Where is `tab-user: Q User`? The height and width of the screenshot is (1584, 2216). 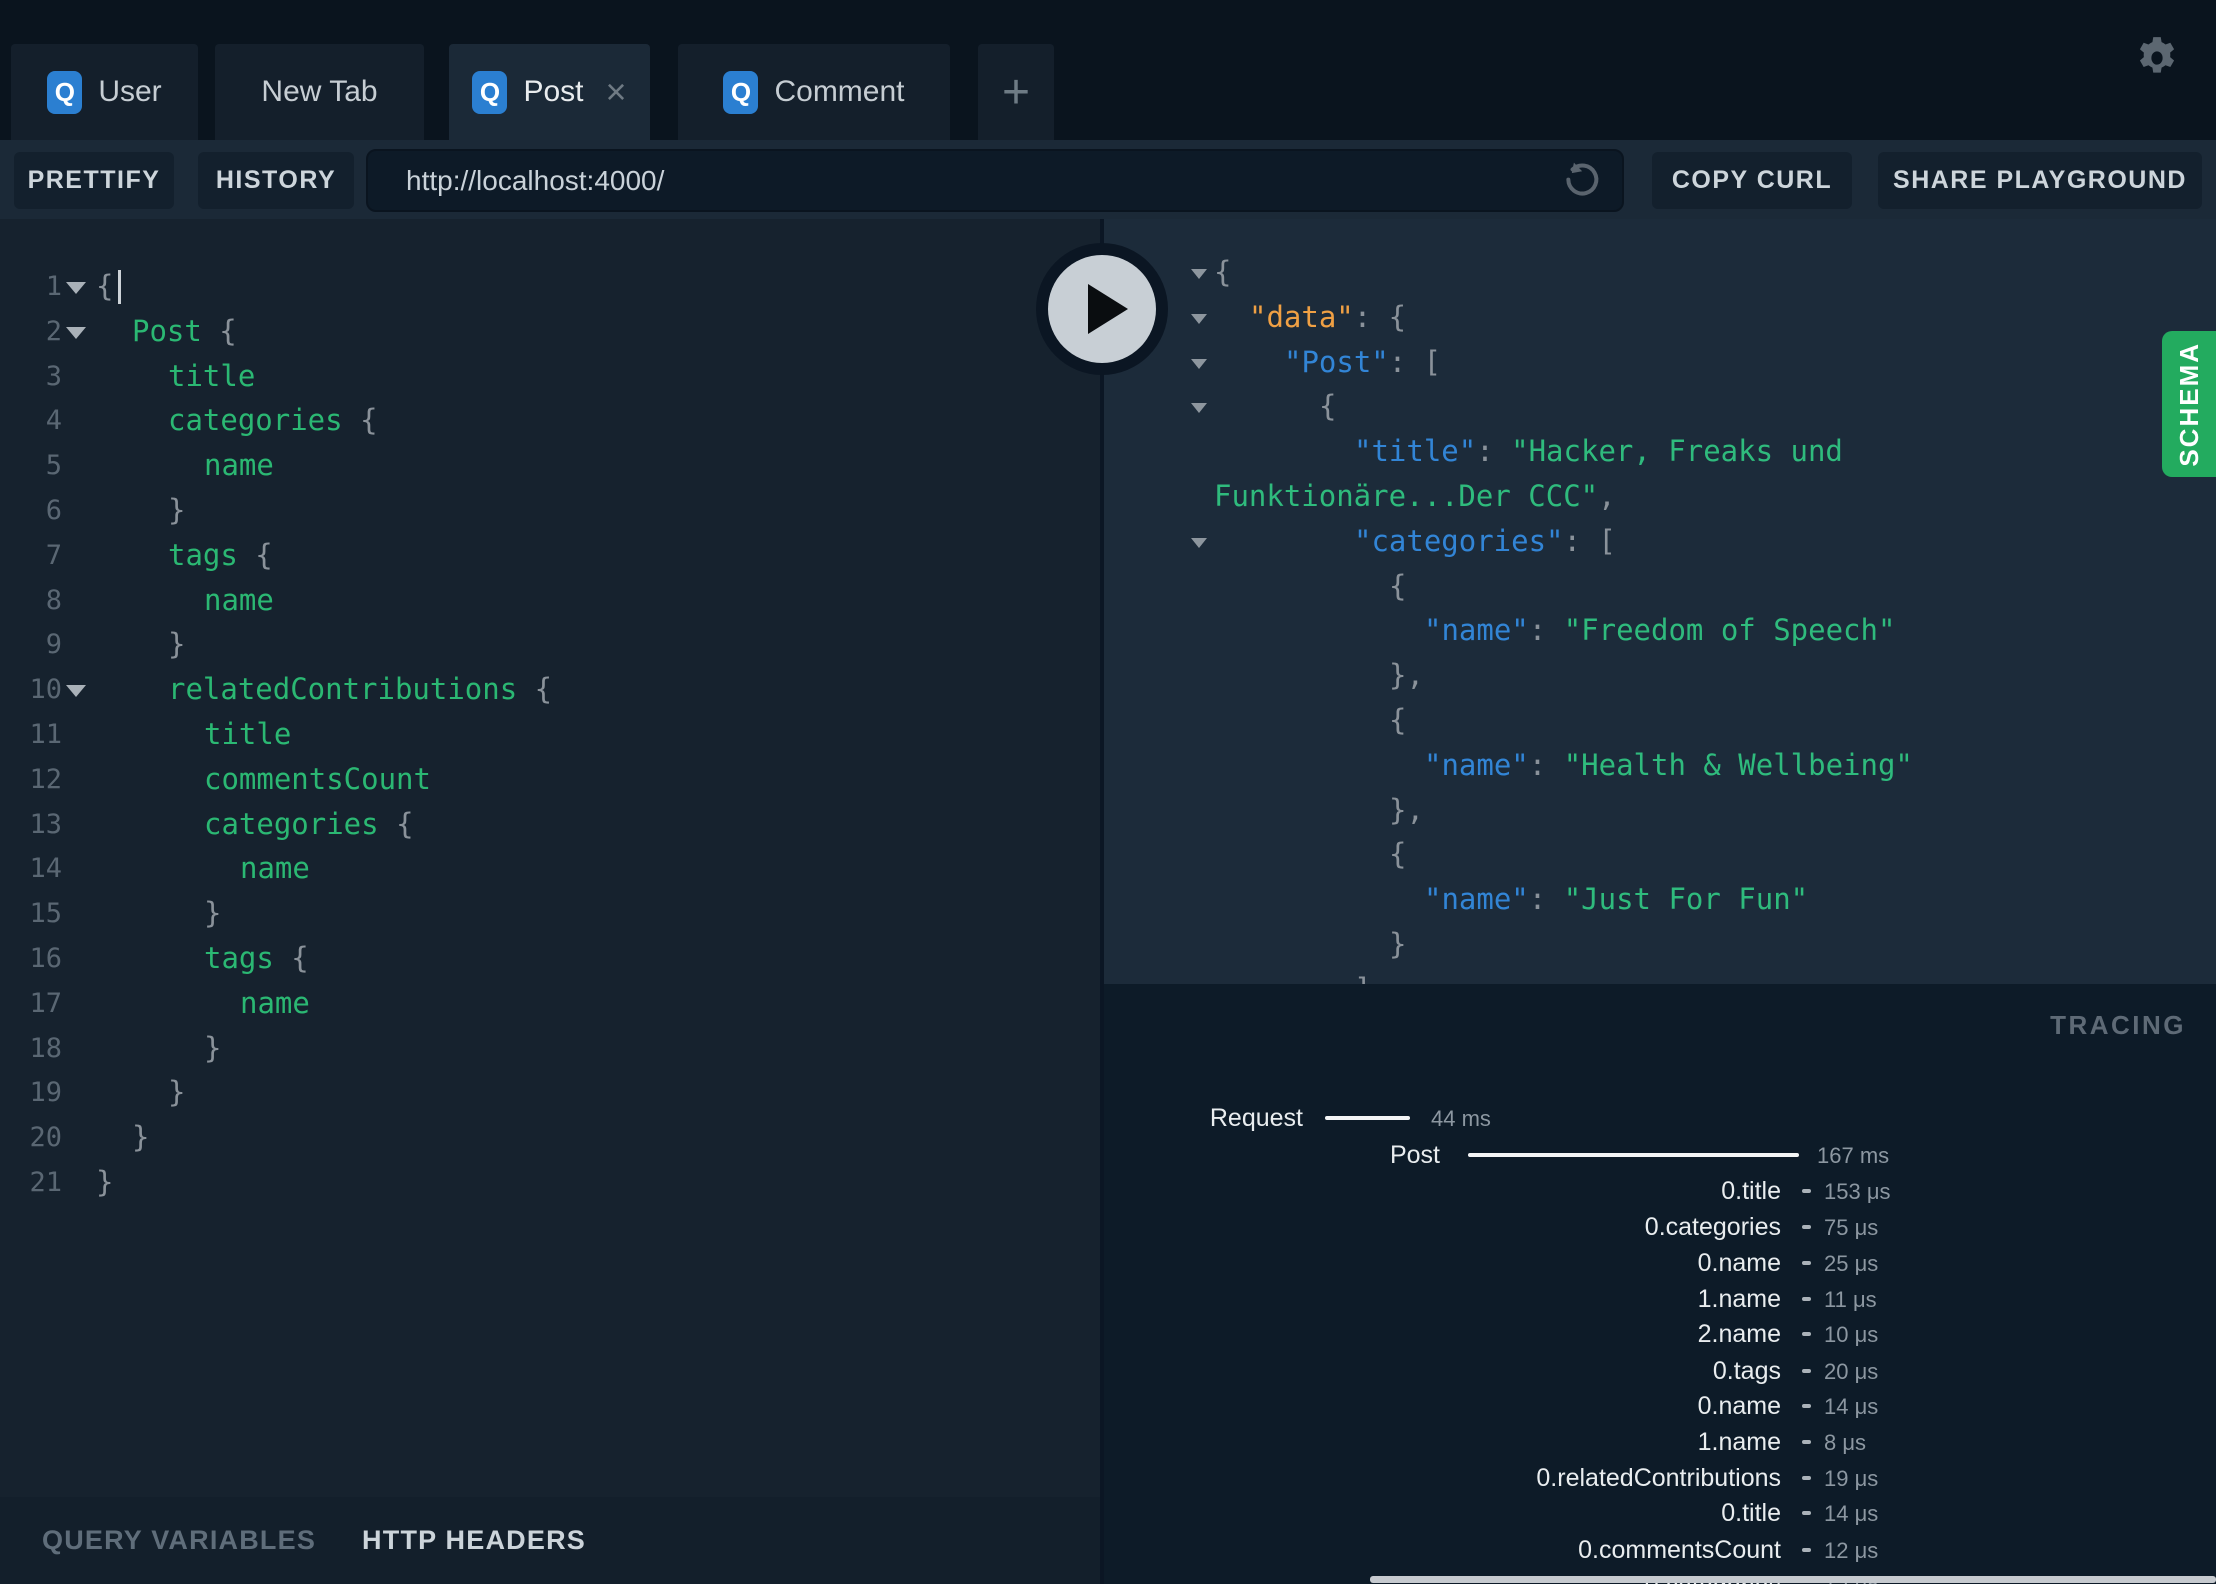 tab-user: Q User is located at coordinates (104, 92).